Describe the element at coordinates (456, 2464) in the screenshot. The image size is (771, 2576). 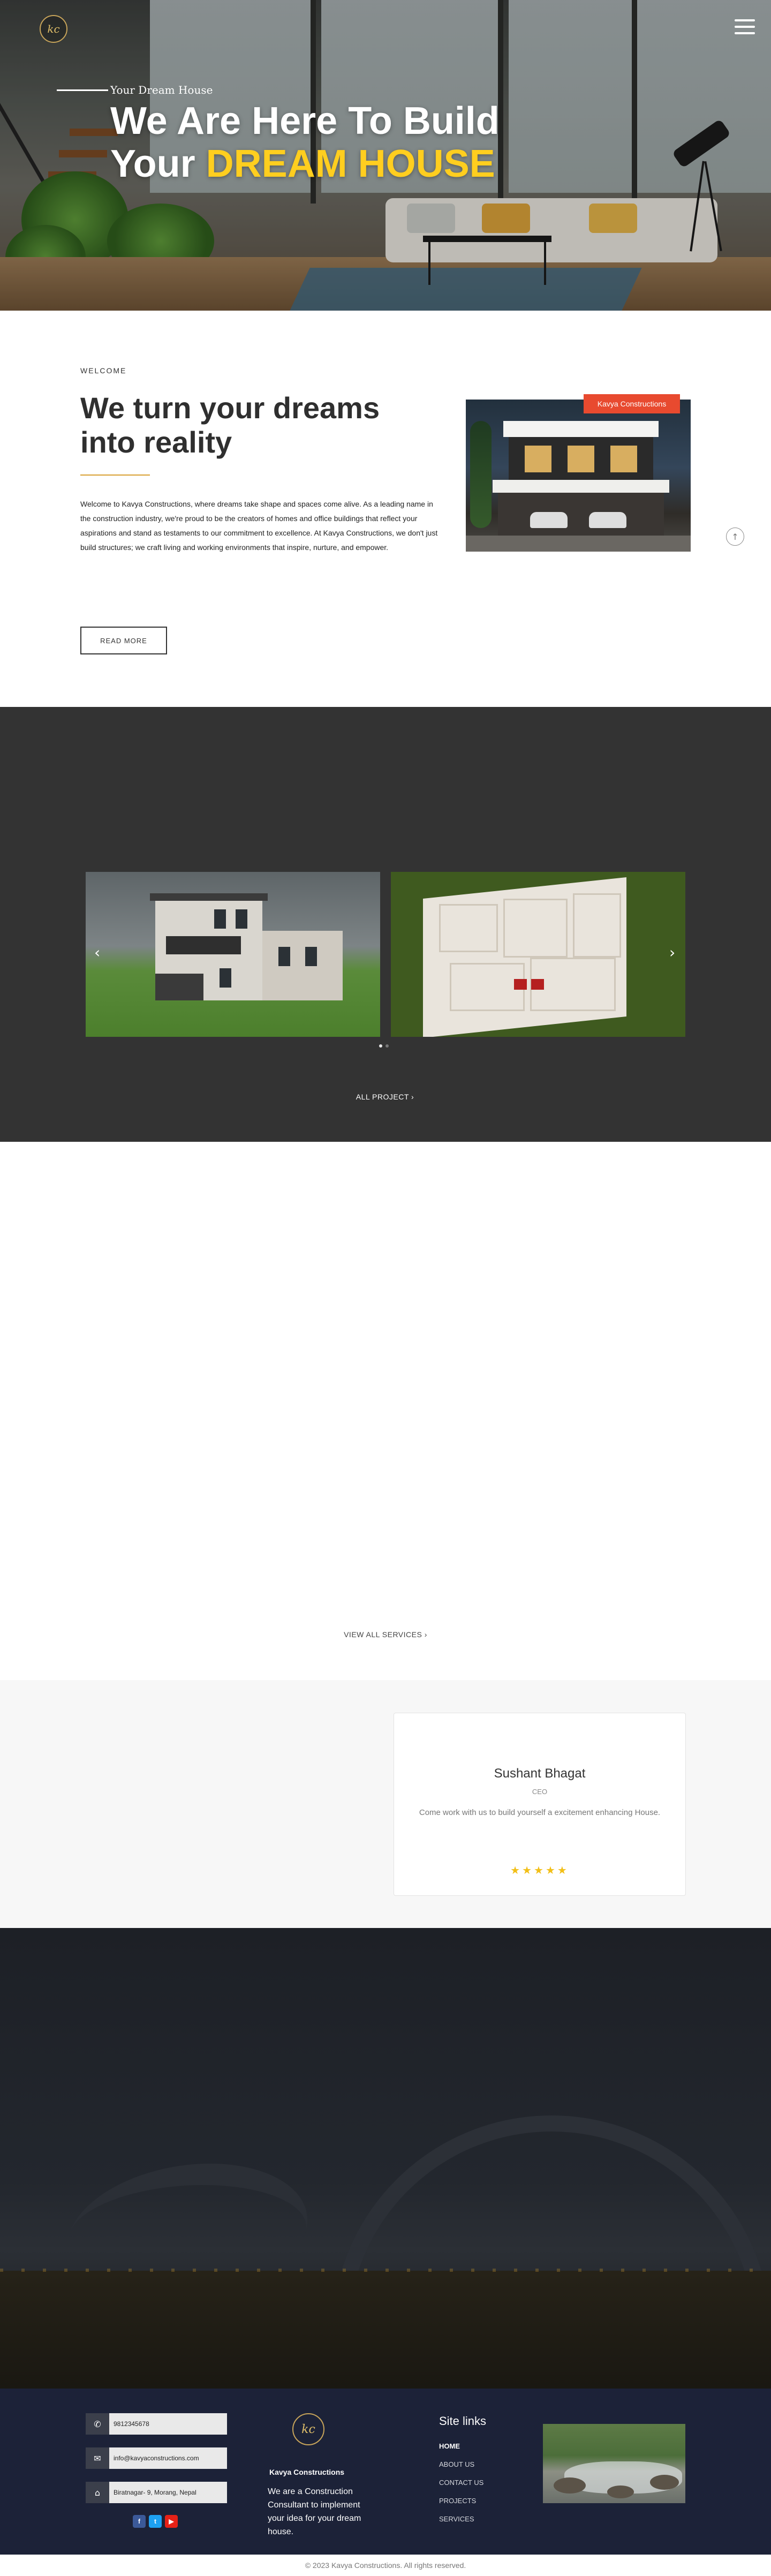
I see `footer-link-about: ABOUT US` at that location.